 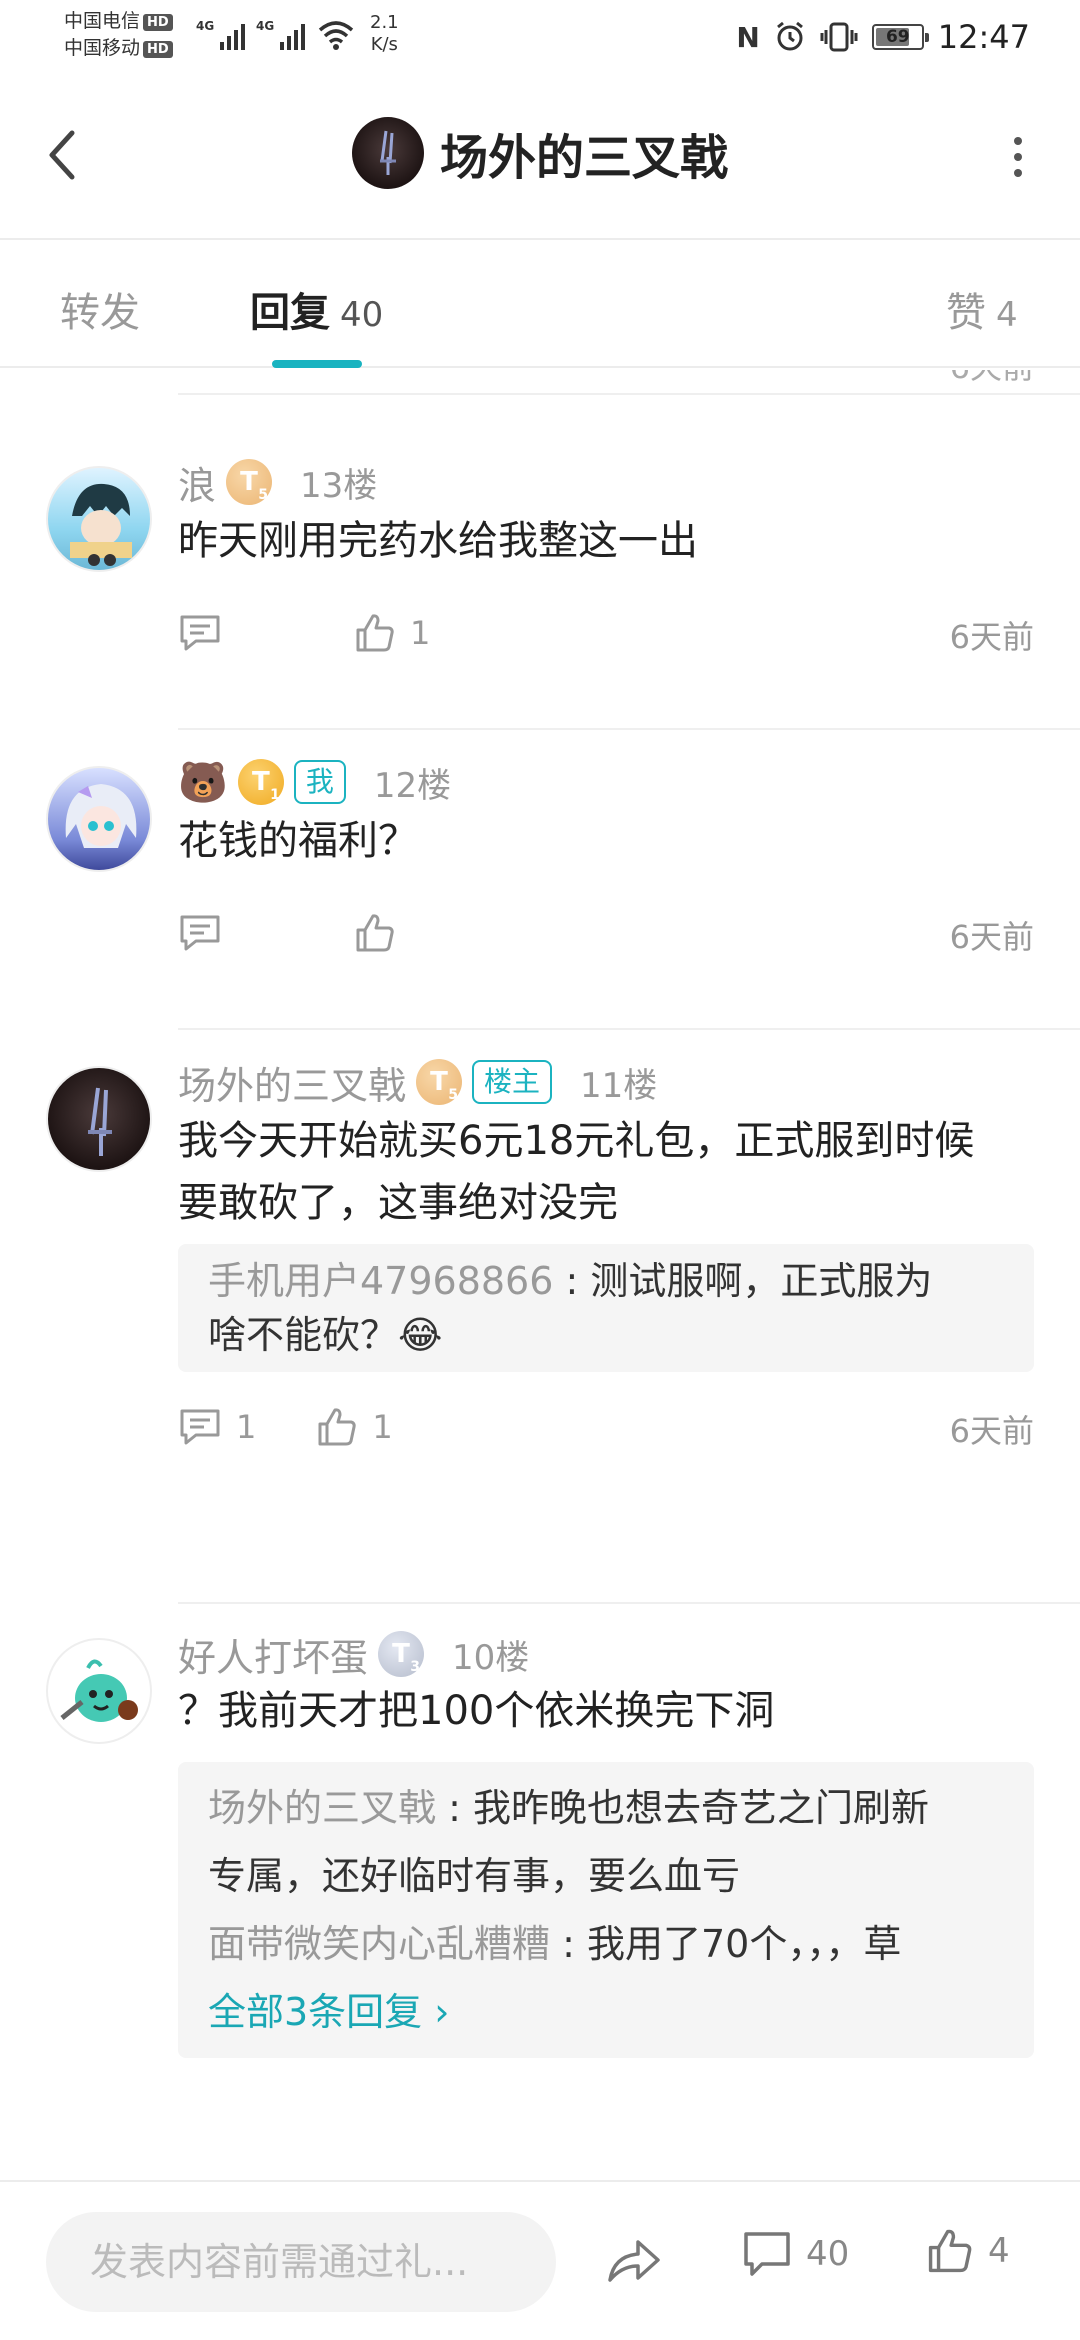 I want to click on username: 场外的三叉戟, so click(x=292, y=1082).